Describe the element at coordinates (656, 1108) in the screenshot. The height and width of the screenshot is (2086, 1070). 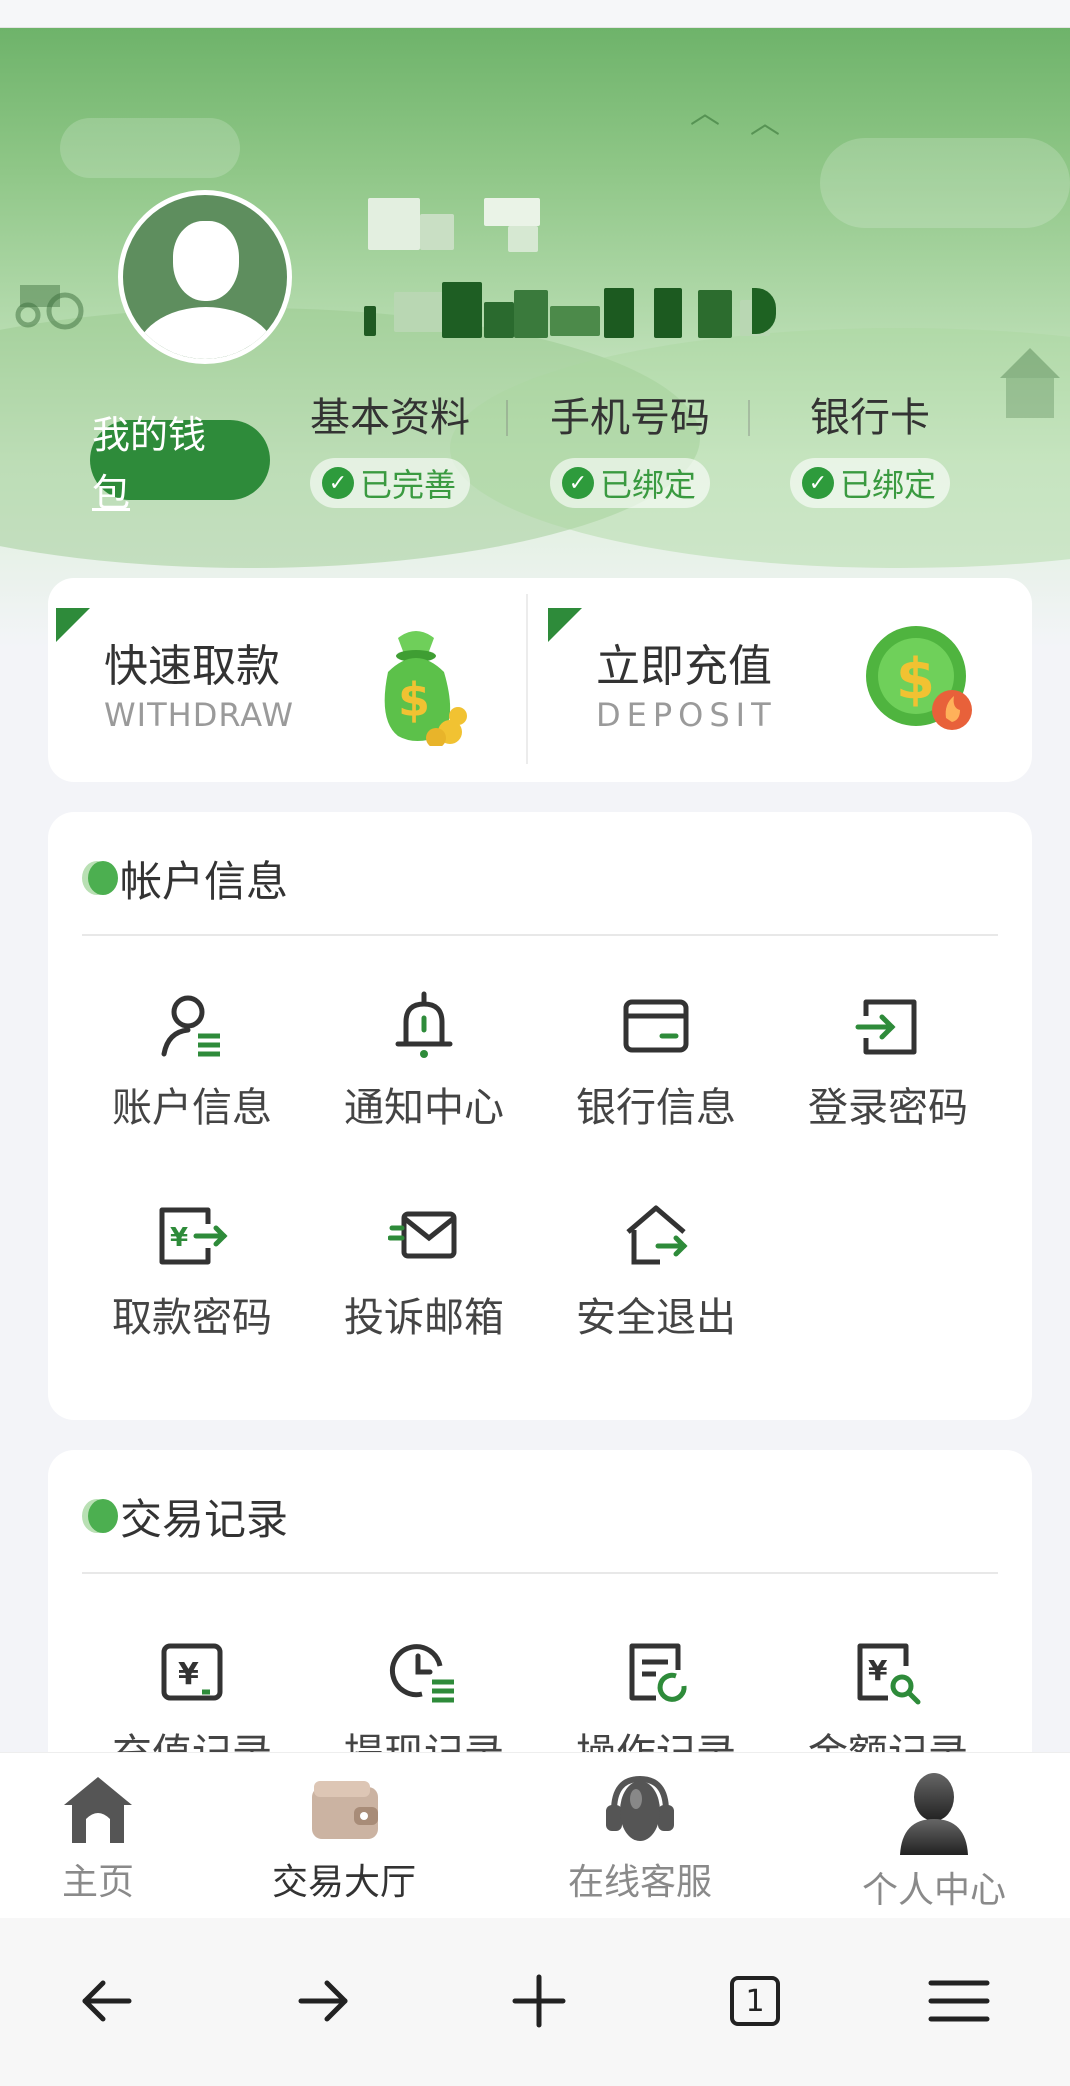
I see `grid-item-label: 银行信息` at that location.